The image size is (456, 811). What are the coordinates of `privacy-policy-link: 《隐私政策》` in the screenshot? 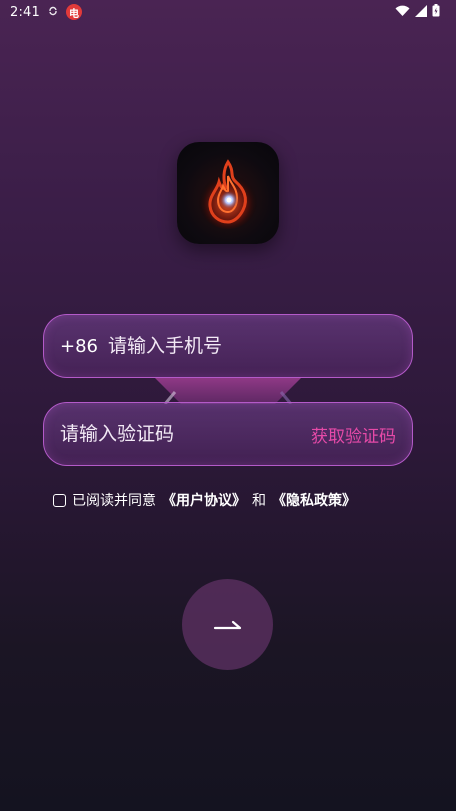 It's located at (314, 500).